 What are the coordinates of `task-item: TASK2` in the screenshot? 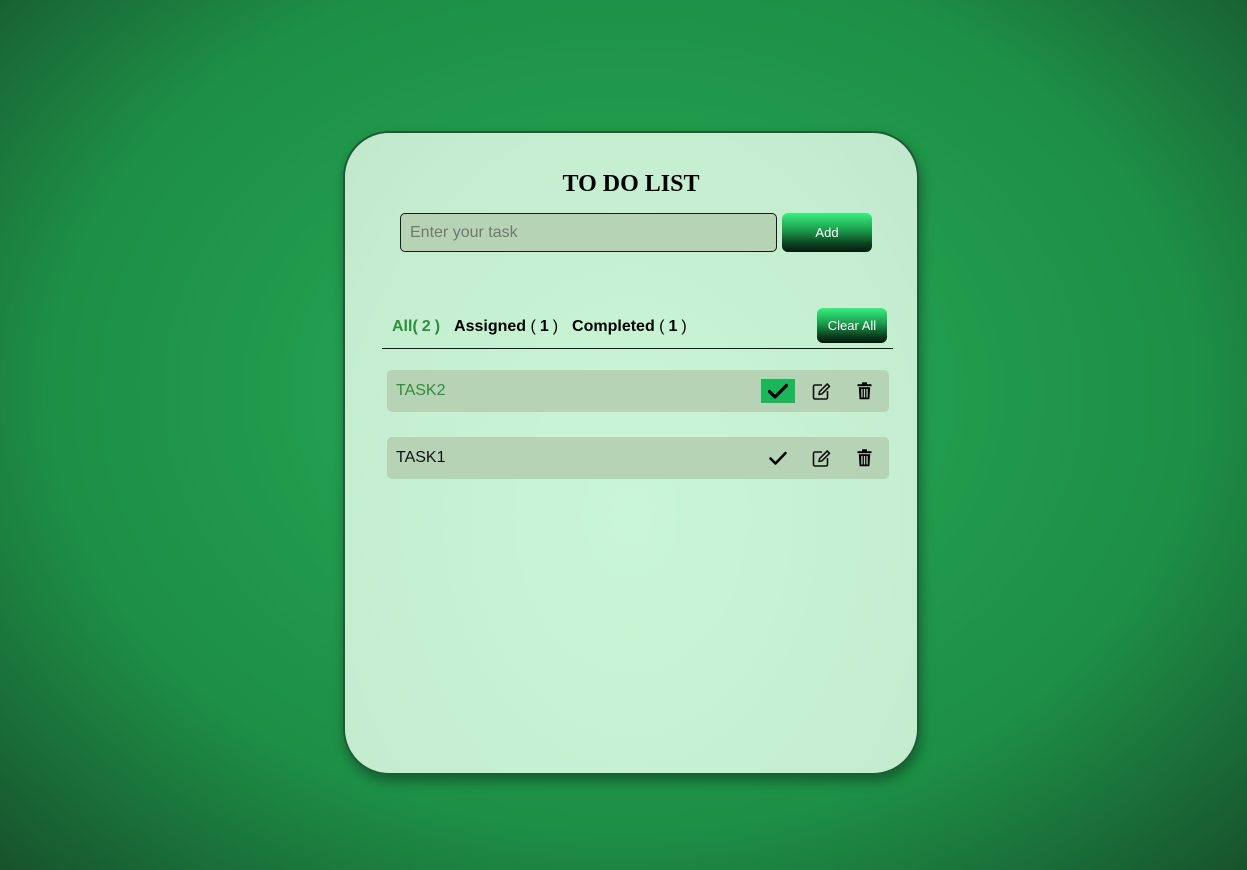 It's located at (638, 391).